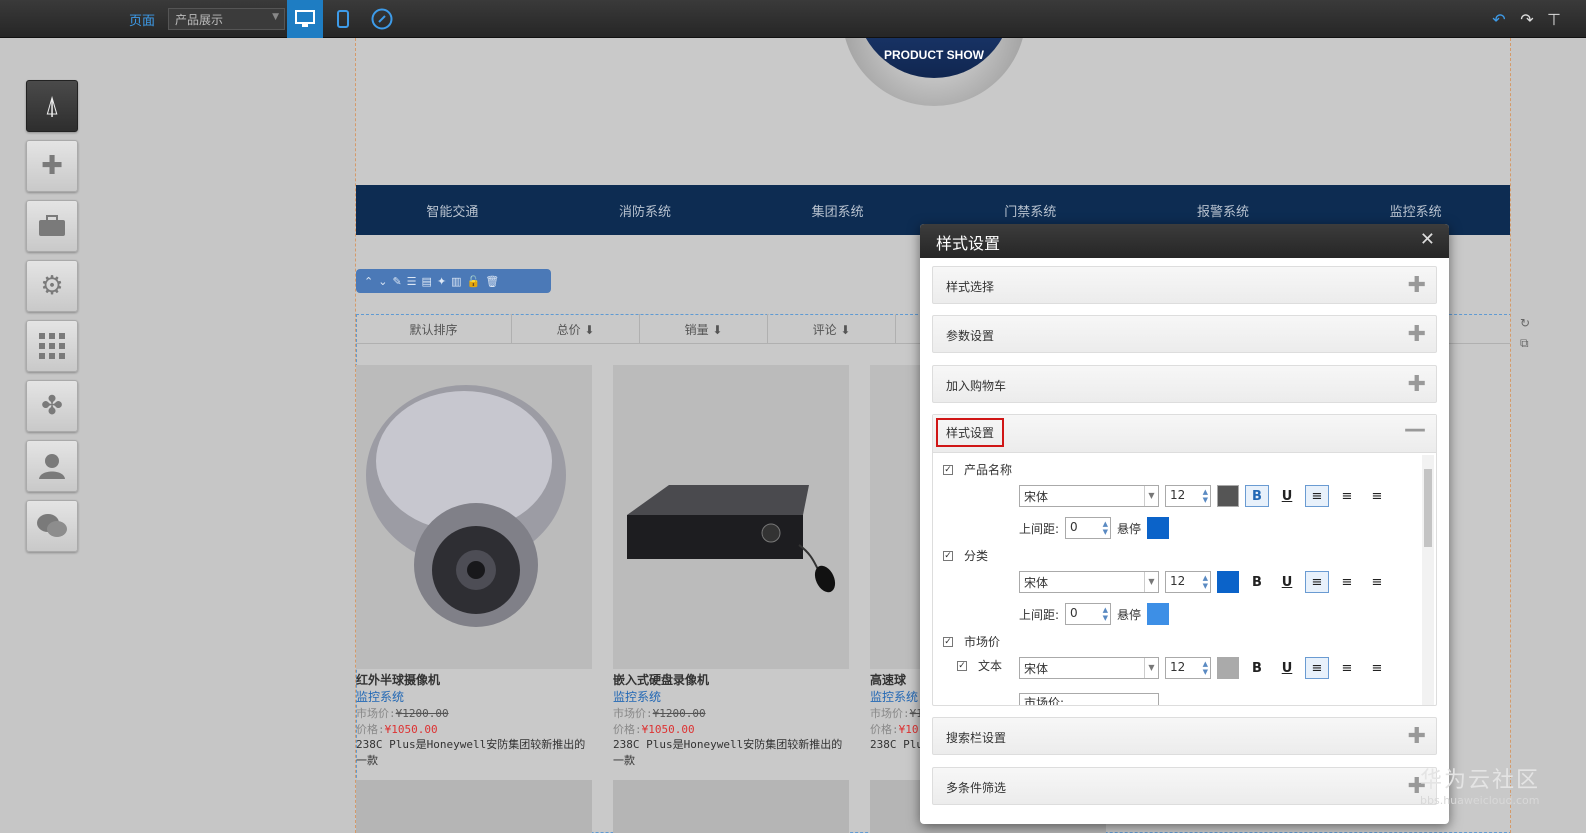 This screenshot has height=833, width=1586. What do you see at coordinates (474, 679) in the screenshot?
I see `product-name: 红外半球摄像机` at bounding box center [474, 679].